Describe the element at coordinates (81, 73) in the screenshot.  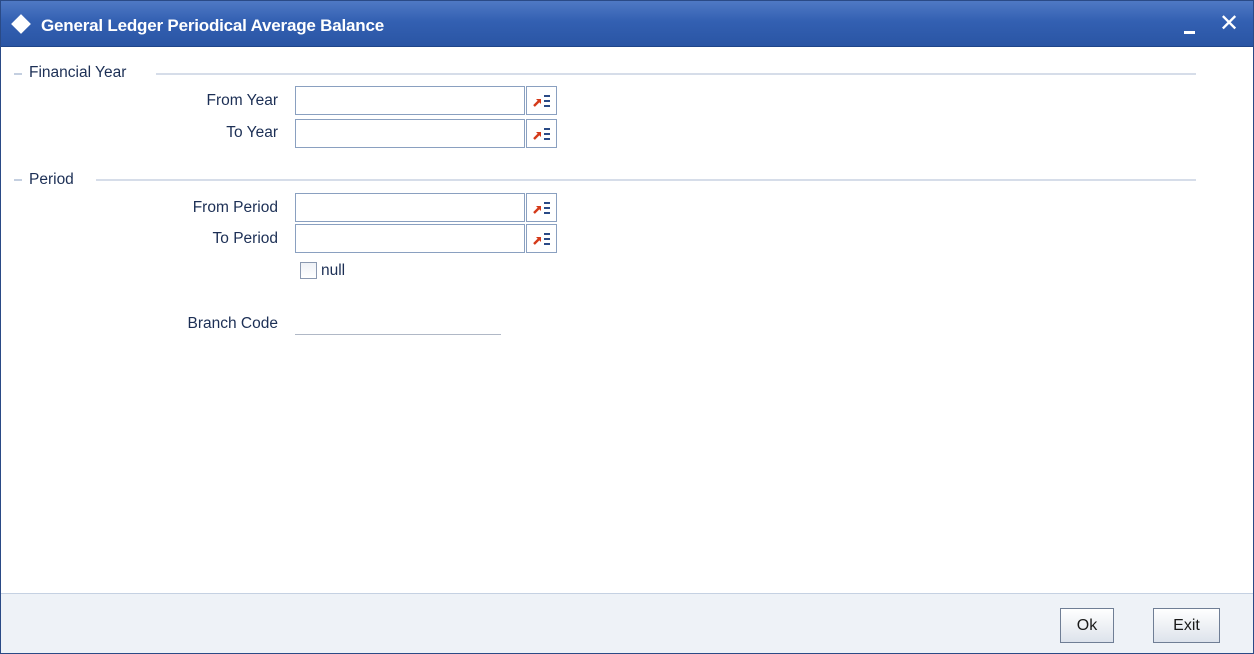
I see `financial-year-legend: Financial Year` at that location.